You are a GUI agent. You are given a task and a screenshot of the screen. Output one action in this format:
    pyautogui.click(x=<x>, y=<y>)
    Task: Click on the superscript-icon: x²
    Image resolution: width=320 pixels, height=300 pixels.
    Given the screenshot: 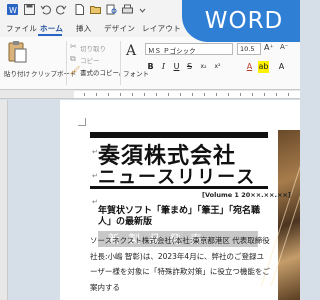 What is the action you would take?
    pyautogui.click(x=217, y=67)
    